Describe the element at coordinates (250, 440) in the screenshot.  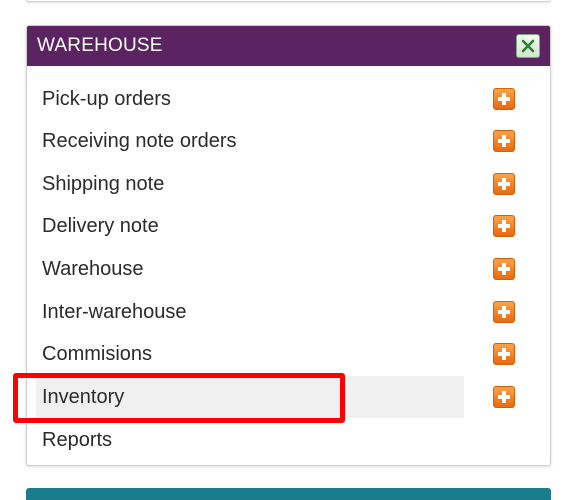
I see `menu-item-label: Reports` at that location.